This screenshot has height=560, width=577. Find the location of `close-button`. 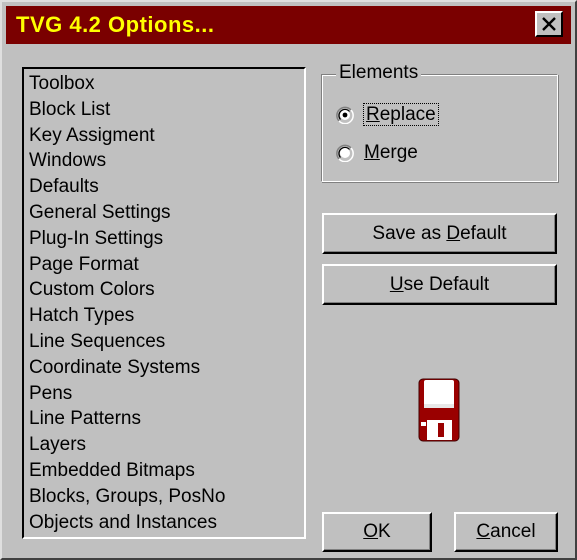

close-button is located at coordinates (549, 24).